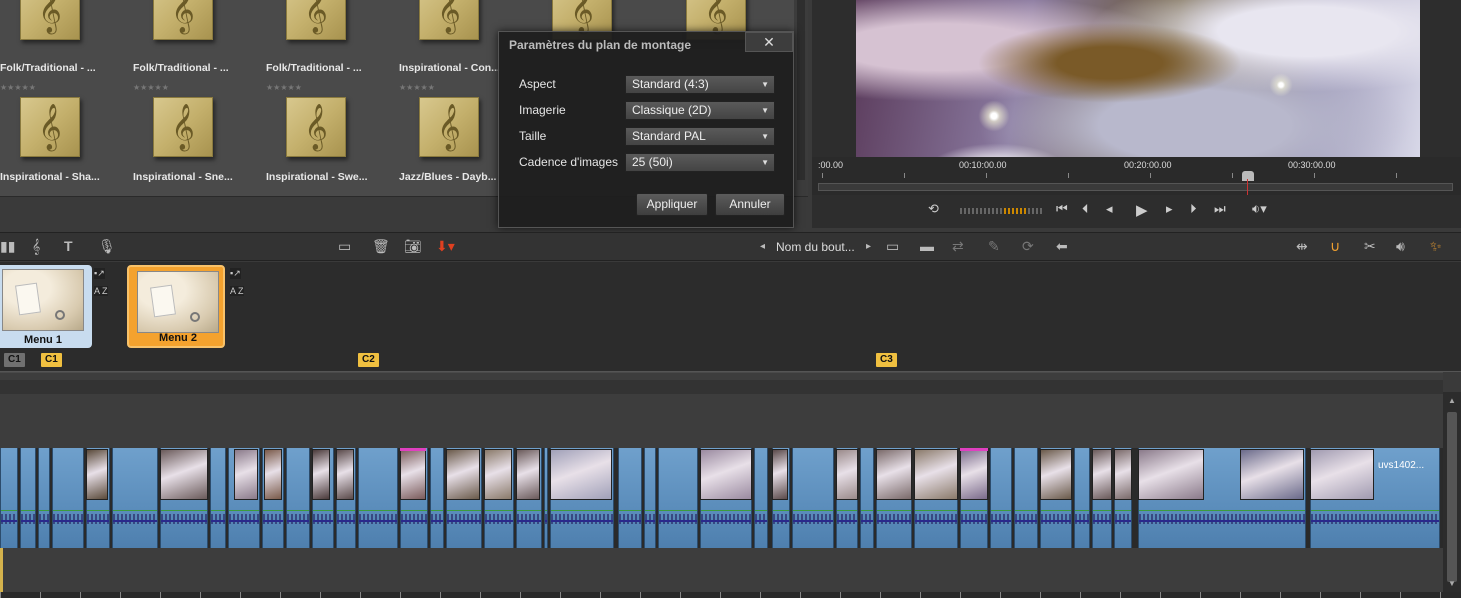  What do you see at coordinates (1135, 187) in the screenshot?
I see `scrub-bar` at bounding box center [1135, 187].